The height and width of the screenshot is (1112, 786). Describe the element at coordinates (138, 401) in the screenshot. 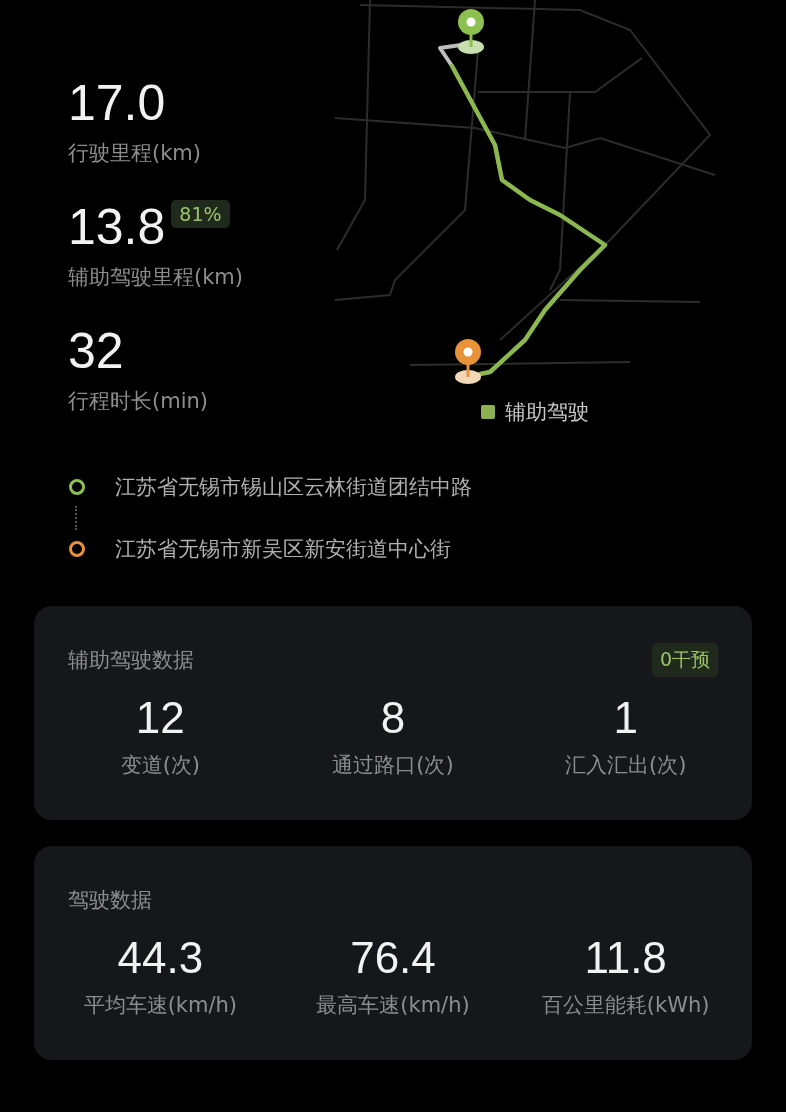

I see `stat-label: 行程时长(min)` at that location.